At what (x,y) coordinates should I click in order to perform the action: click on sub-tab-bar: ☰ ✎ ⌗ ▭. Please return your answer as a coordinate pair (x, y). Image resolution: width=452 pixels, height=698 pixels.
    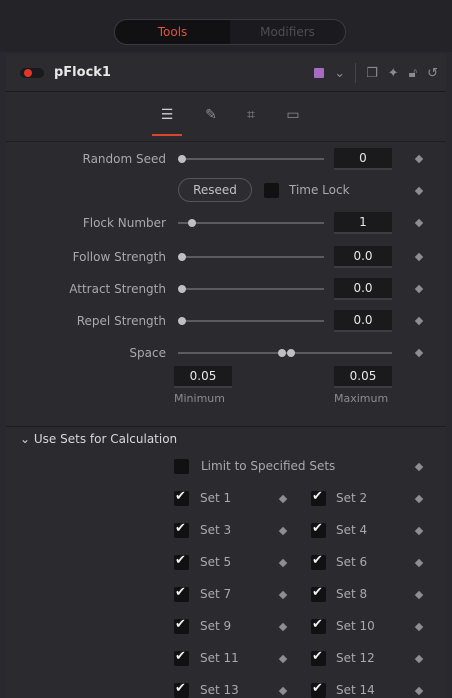
    Looking at the image, I should click on (226, 117).